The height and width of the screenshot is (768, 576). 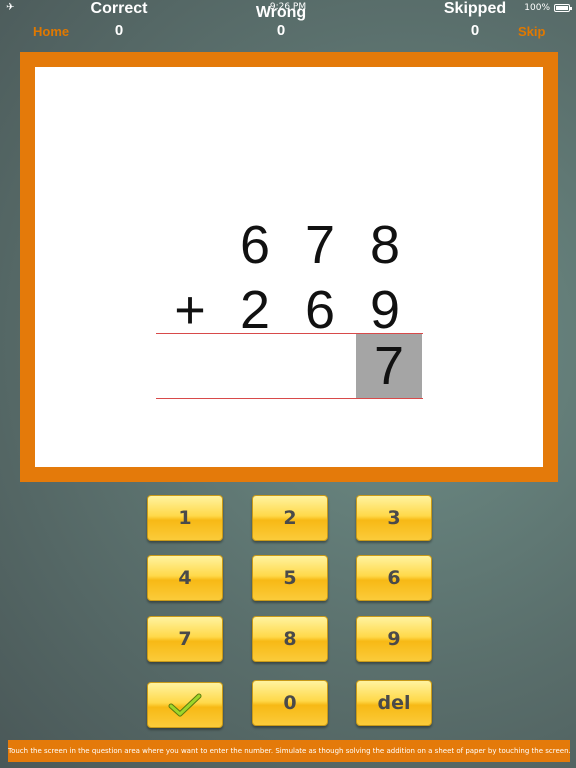 I want to click on bottom-digit-tens: 6, so click(x=320, y=310).